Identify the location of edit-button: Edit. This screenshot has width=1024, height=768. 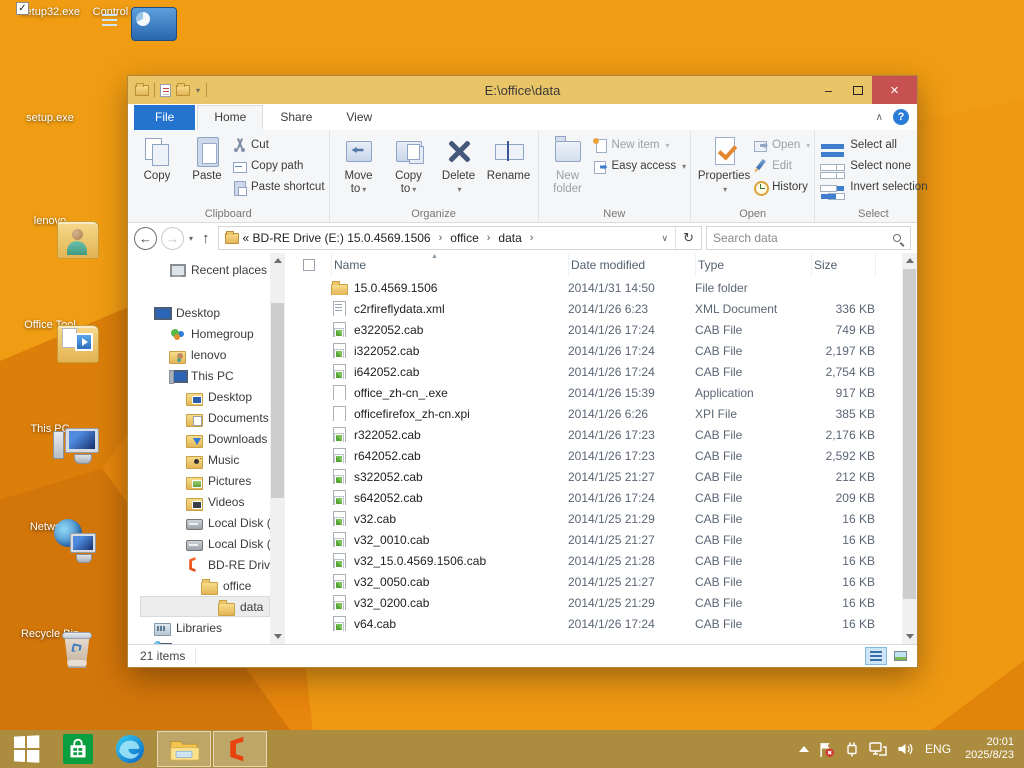
(781, 166).